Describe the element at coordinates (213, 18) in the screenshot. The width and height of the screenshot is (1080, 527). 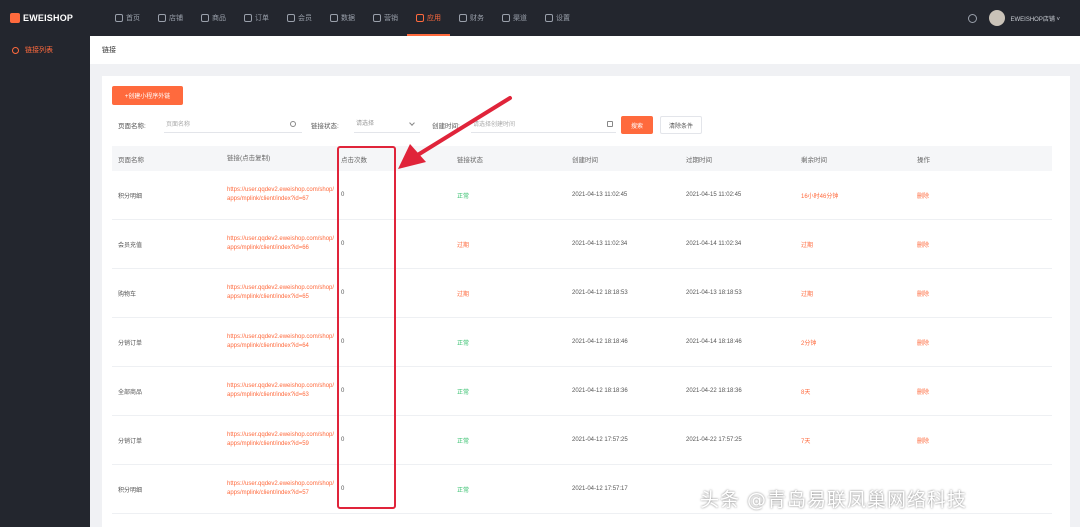
I see `nav-item-2: 商品` at that location.